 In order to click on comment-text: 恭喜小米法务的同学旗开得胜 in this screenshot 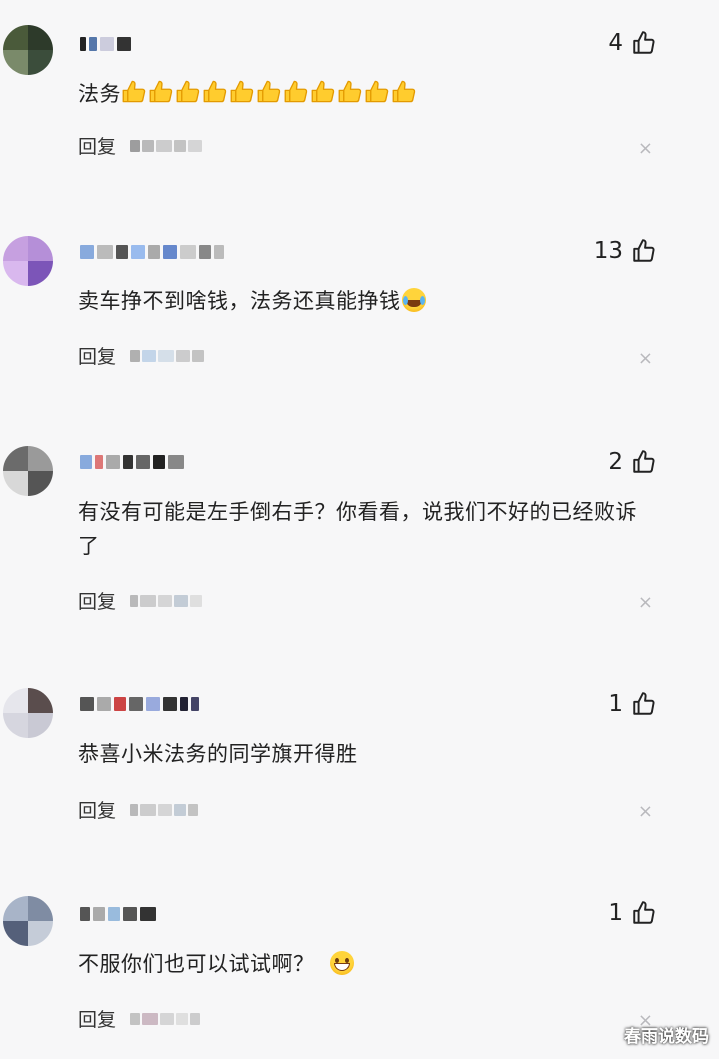, I will do `click(218, 754)`.